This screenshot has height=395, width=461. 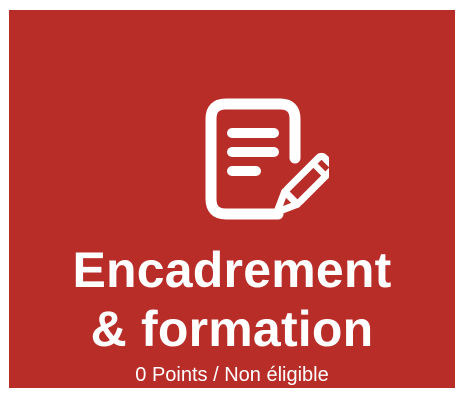 What do you see at coordinates (232, 270) in the screenshot?
I see `card-title-line1: Encadrement` at bounding box center [232, 270].